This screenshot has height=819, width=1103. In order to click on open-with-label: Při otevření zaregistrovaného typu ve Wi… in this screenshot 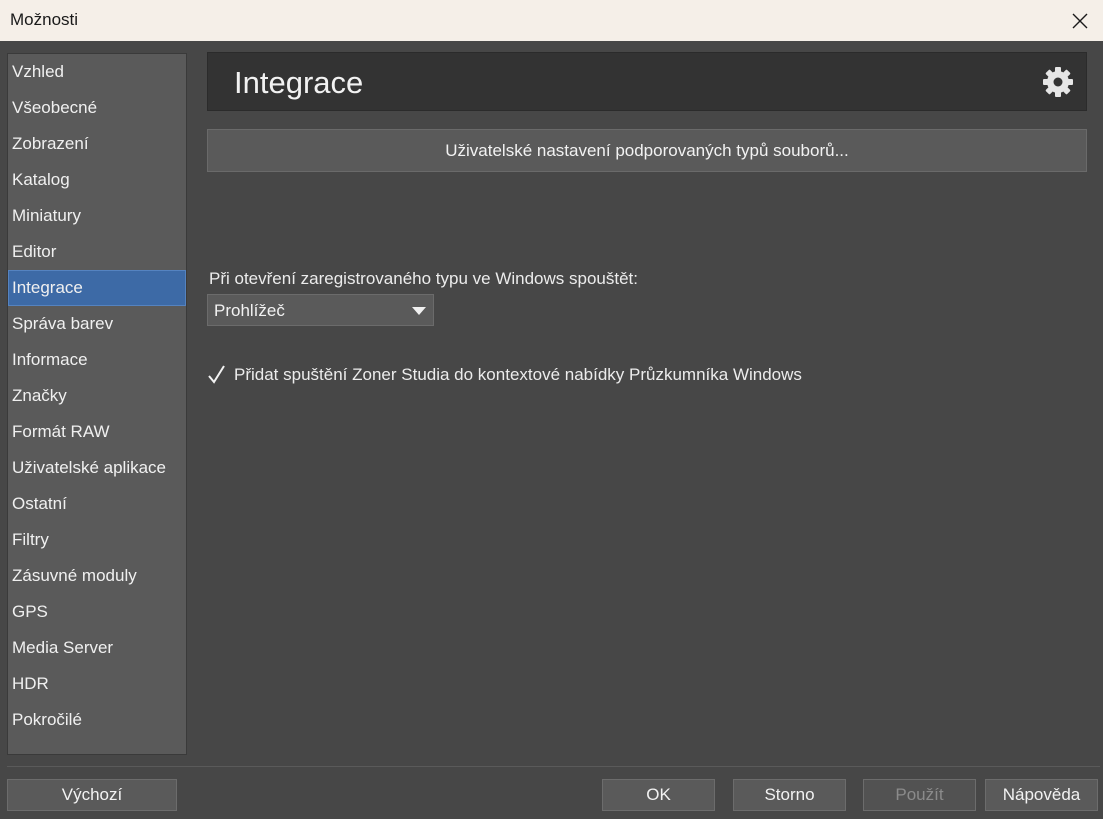, I will do `click(423, 278)`.